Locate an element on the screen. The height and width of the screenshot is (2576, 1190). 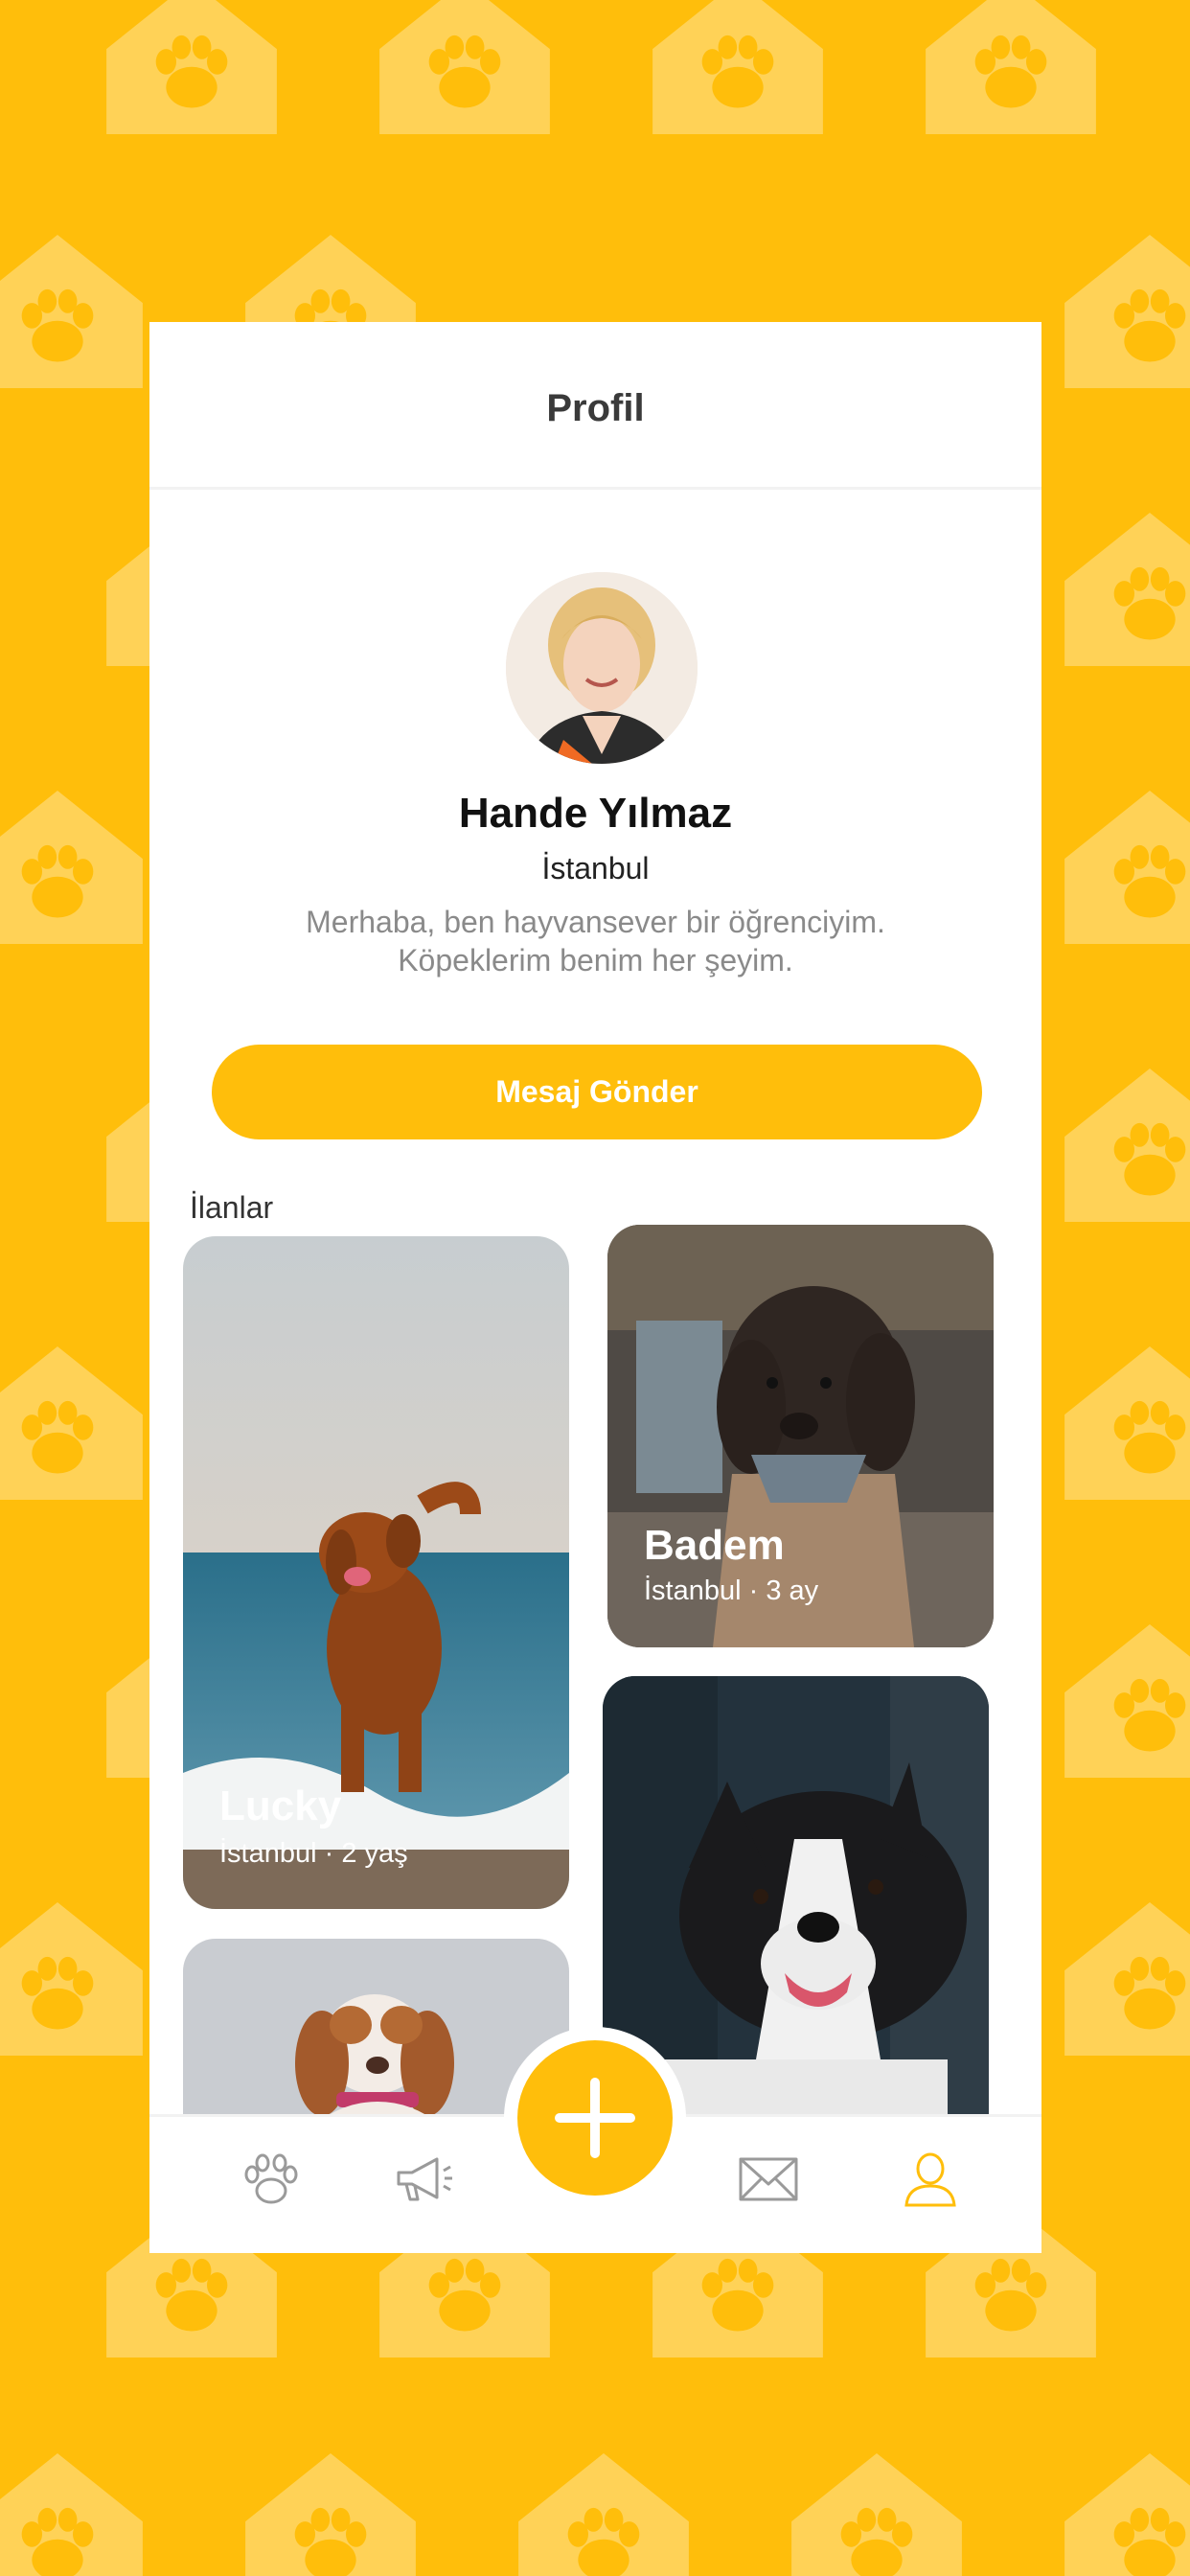
avatar is located at coordinates (602, 668).